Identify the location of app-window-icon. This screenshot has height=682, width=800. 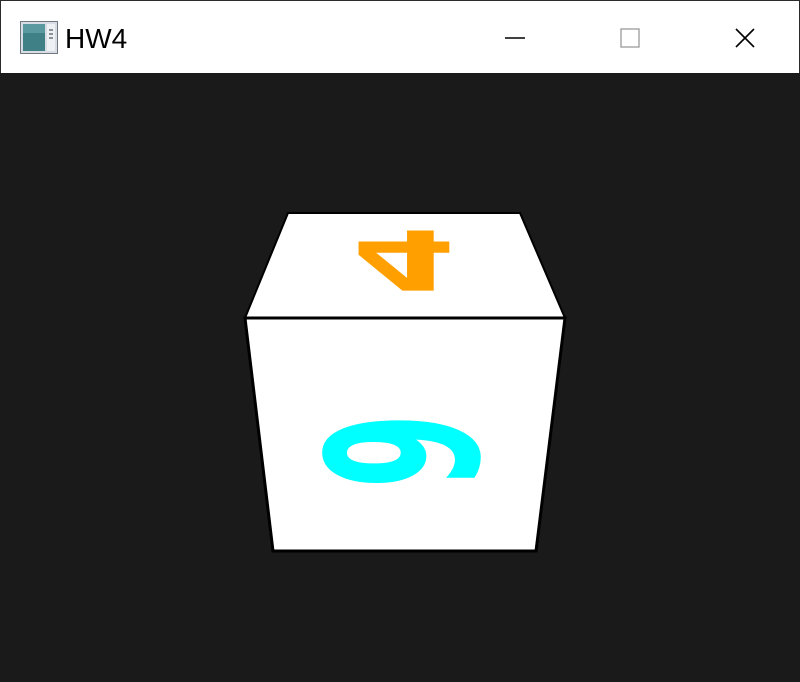
(39, 37).